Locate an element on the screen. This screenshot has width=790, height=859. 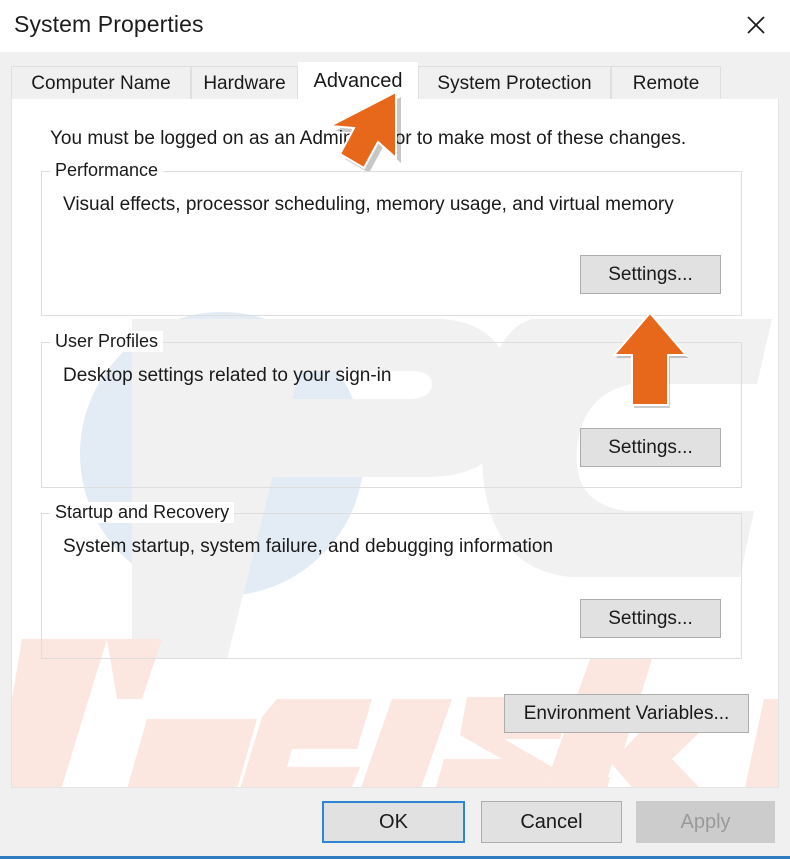
button-label: Apply is located at coordinates (705, 821).